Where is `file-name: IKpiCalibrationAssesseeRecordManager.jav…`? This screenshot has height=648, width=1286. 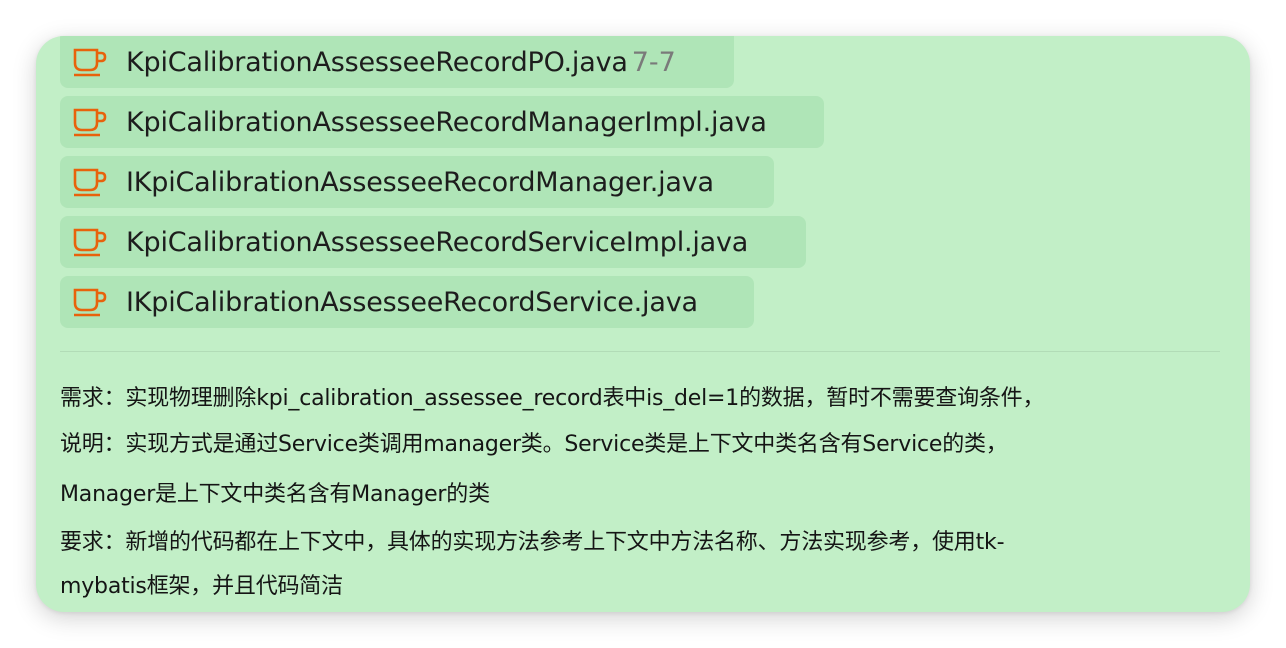 file-name: IKpiCalibrationAssesseeRecordManager.jav… is located at coordinates (420, 182).